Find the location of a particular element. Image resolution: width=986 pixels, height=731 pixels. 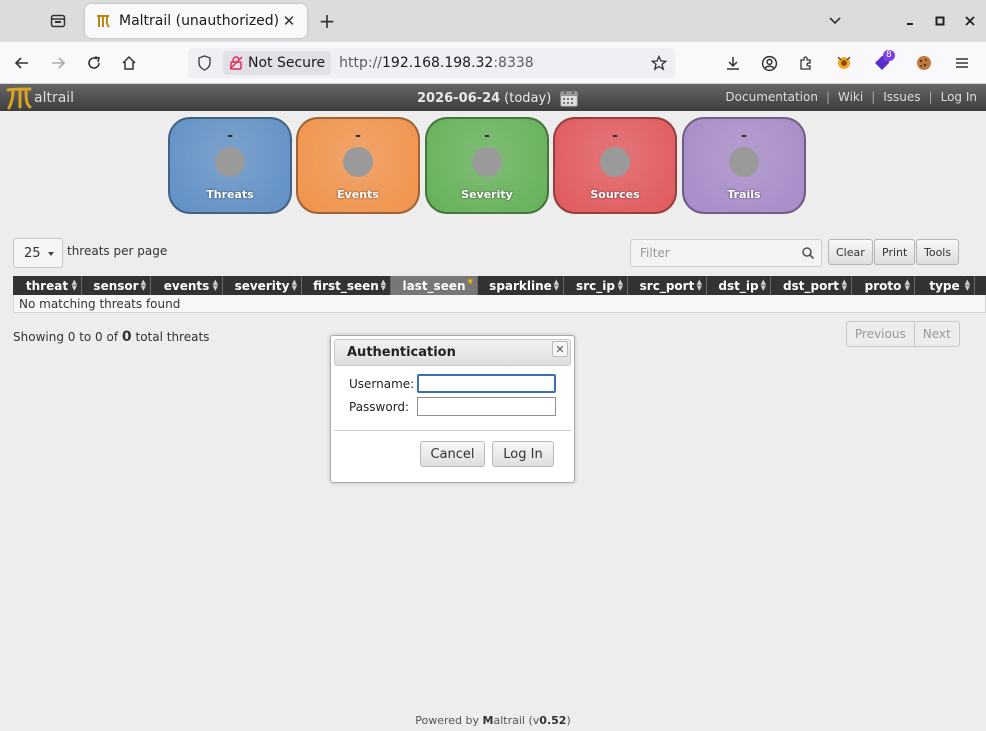

url-text: http://192.168.198.32:8338 is located at coordinates (436, 63).